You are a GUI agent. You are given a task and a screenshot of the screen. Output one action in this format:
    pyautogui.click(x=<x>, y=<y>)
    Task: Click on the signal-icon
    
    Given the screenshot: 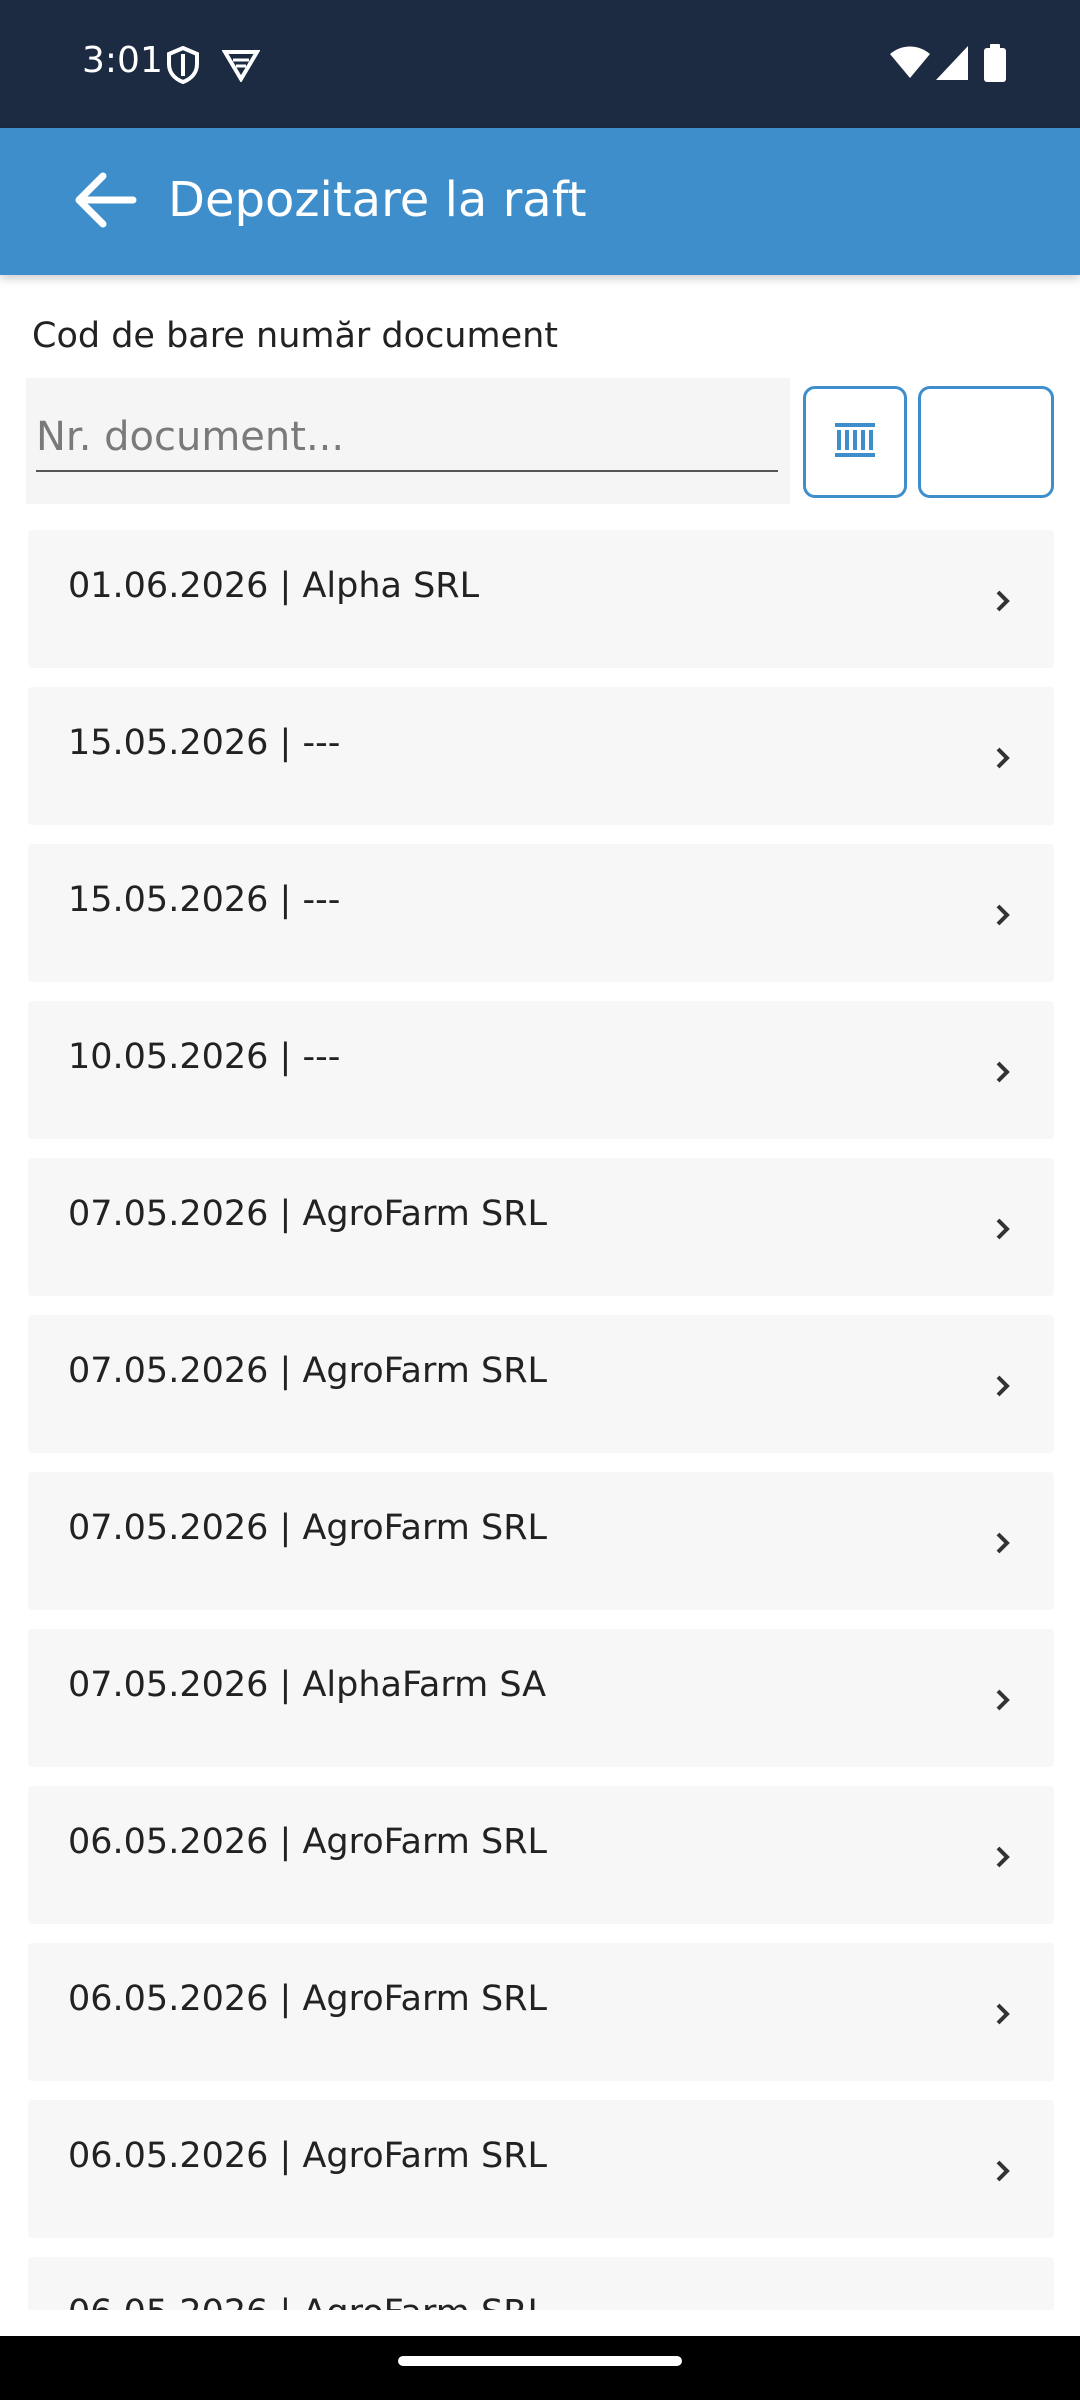 What is the action you would take?
    pyautogui.click(x=952, y=65)
    